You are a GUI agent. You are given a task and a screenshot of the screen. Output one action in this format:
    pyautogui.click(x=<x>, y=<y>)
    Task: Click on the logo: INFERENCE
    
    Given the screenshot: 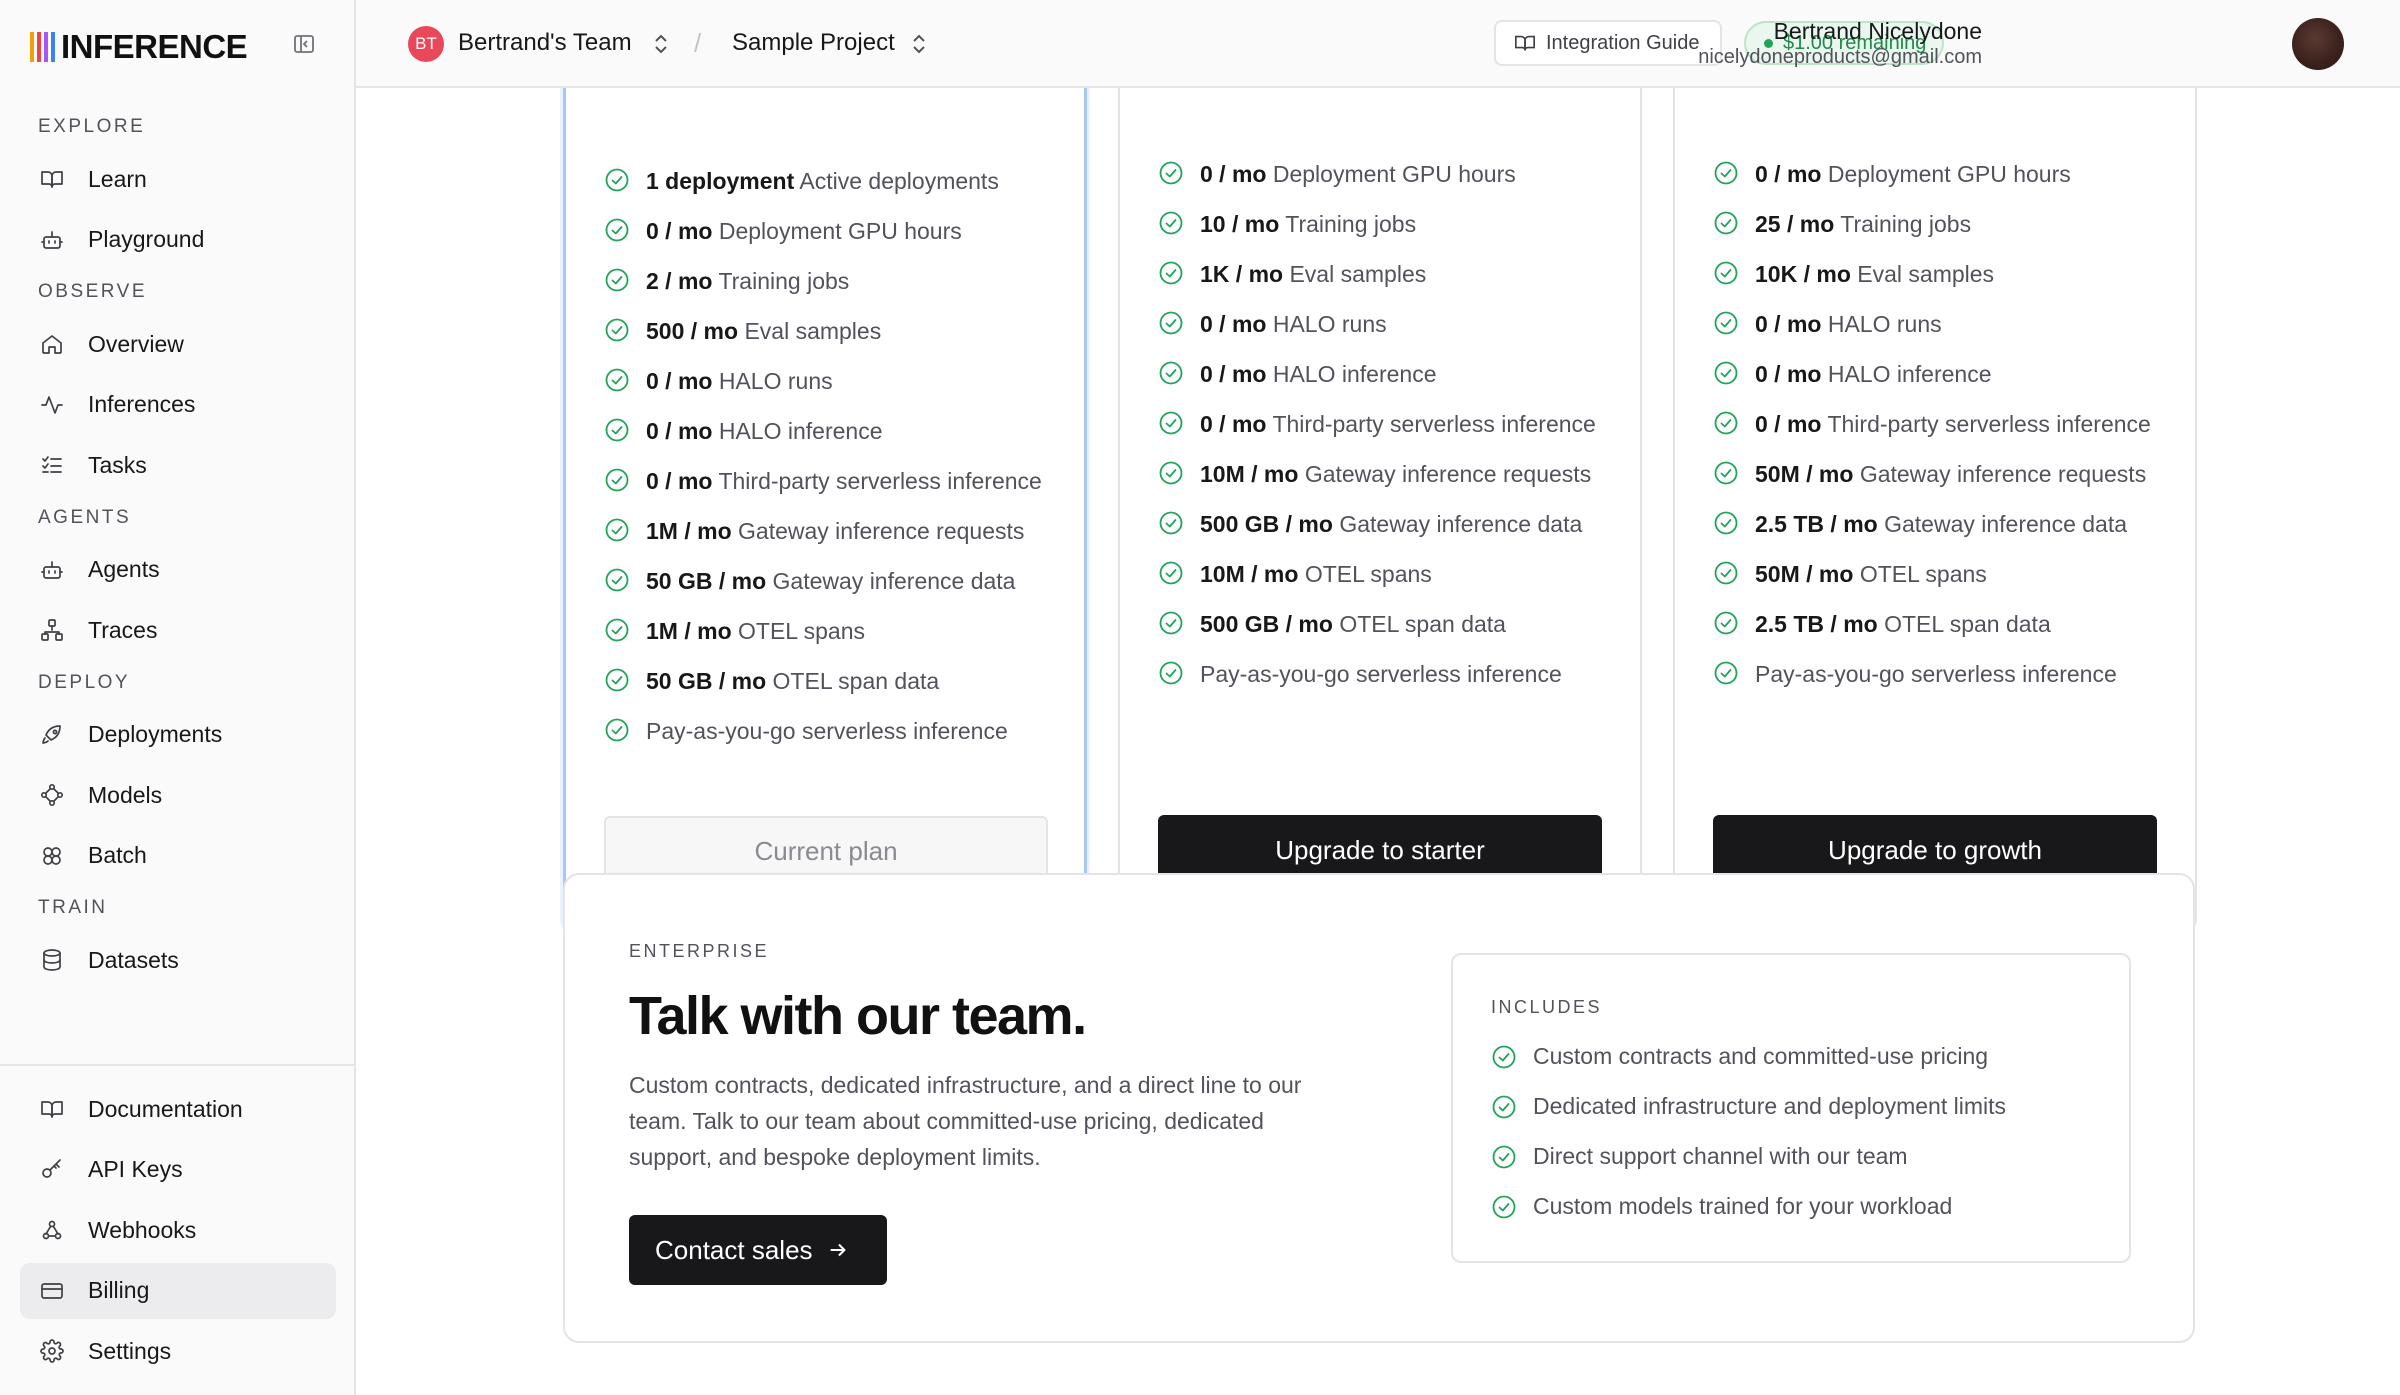 What is the action you would take?
    pyautogui.click(x=139, y=47)
    